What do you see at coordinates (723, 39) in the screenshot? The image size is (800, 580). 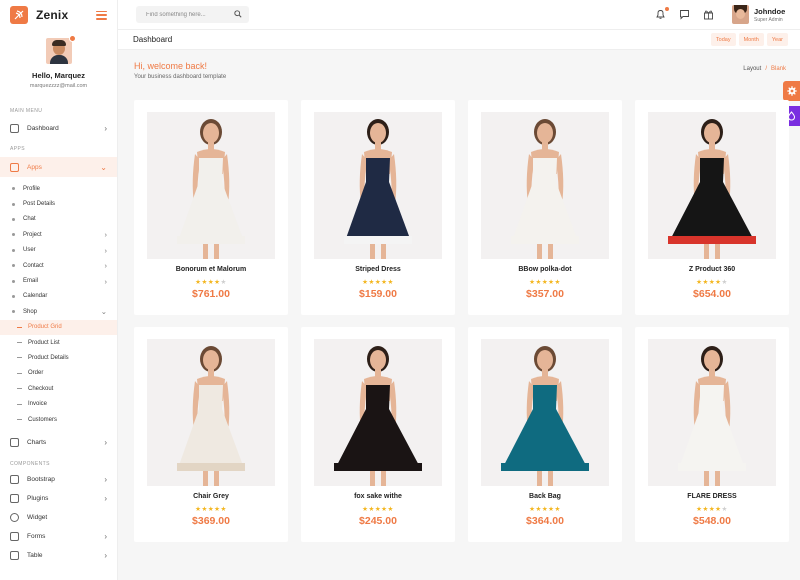 I see `range-today-button: Today` at bounding box center [723, 39].